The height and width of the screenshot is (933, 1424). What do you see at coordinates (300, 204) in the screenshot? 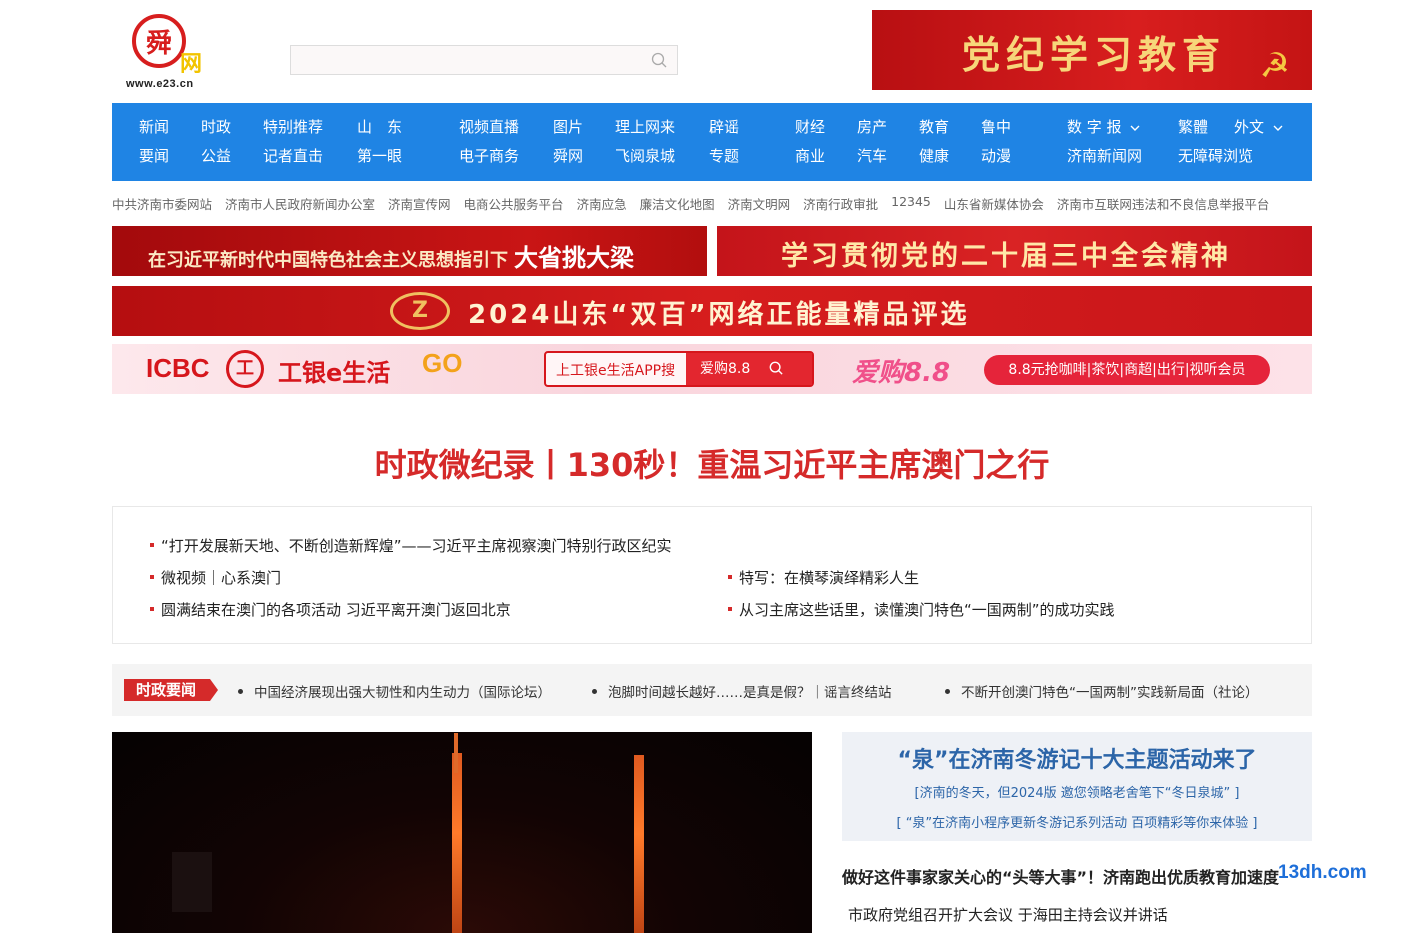
I see `link-item: 济南市人民政府新闻办公室` at bounding box center [300, 204].